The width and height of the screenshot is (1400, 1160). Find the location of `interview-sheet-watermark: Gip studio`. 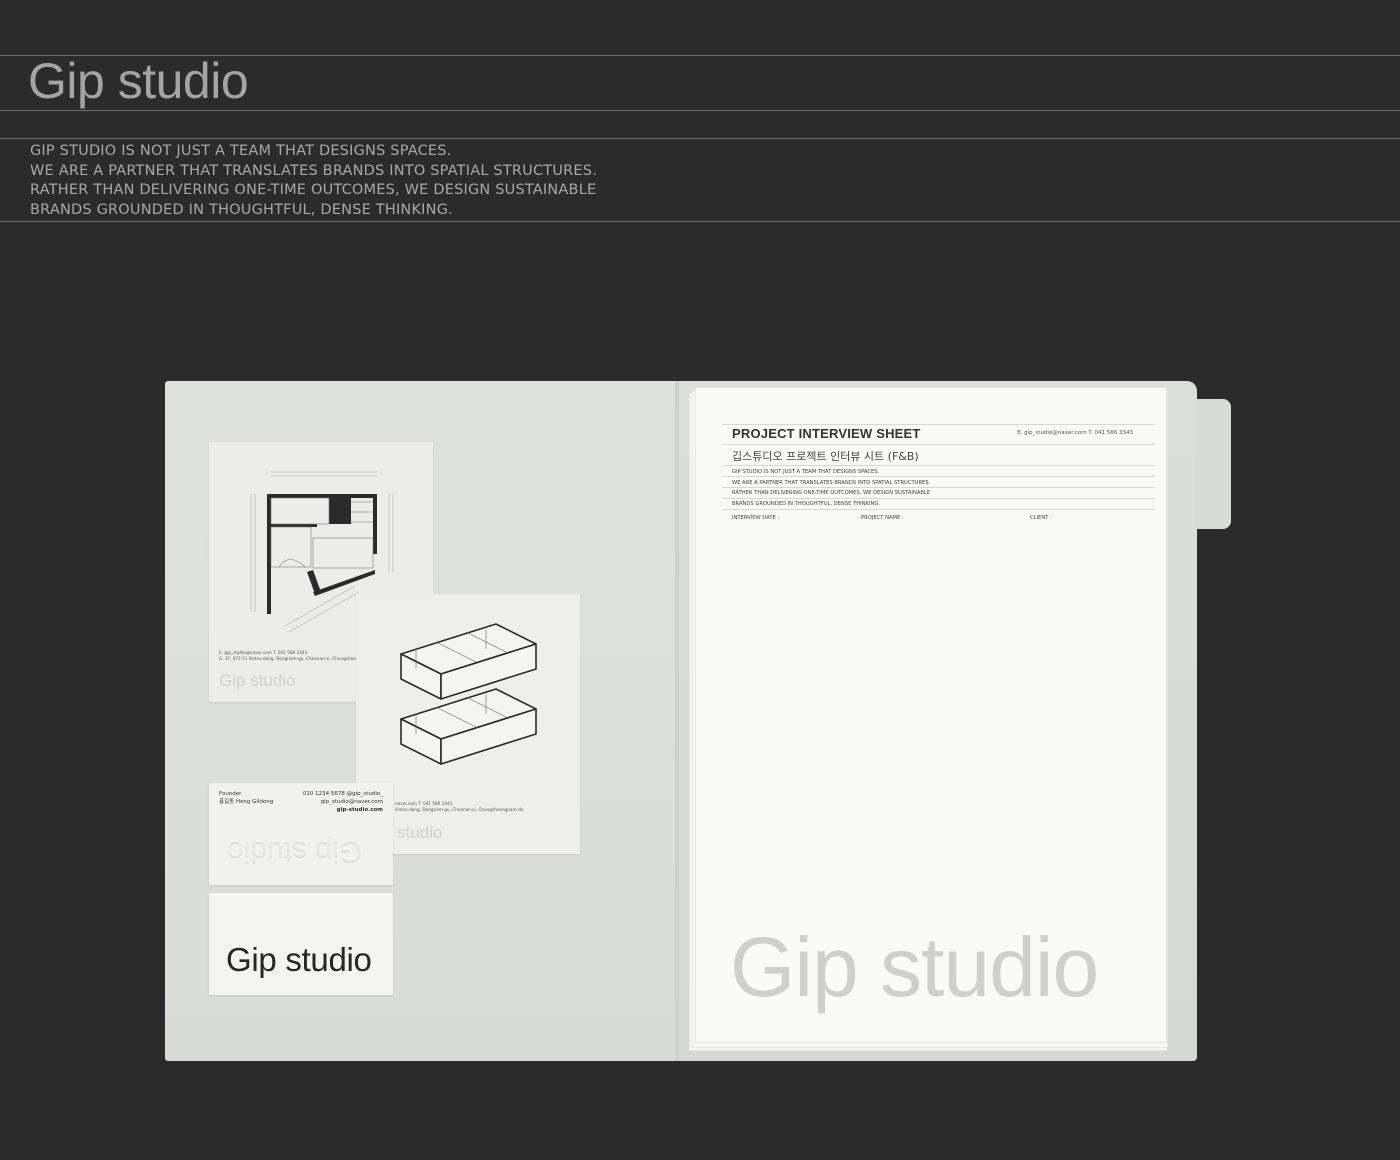

interview-sheet-watermark: Gip studio is located at coordinates (914, 967).